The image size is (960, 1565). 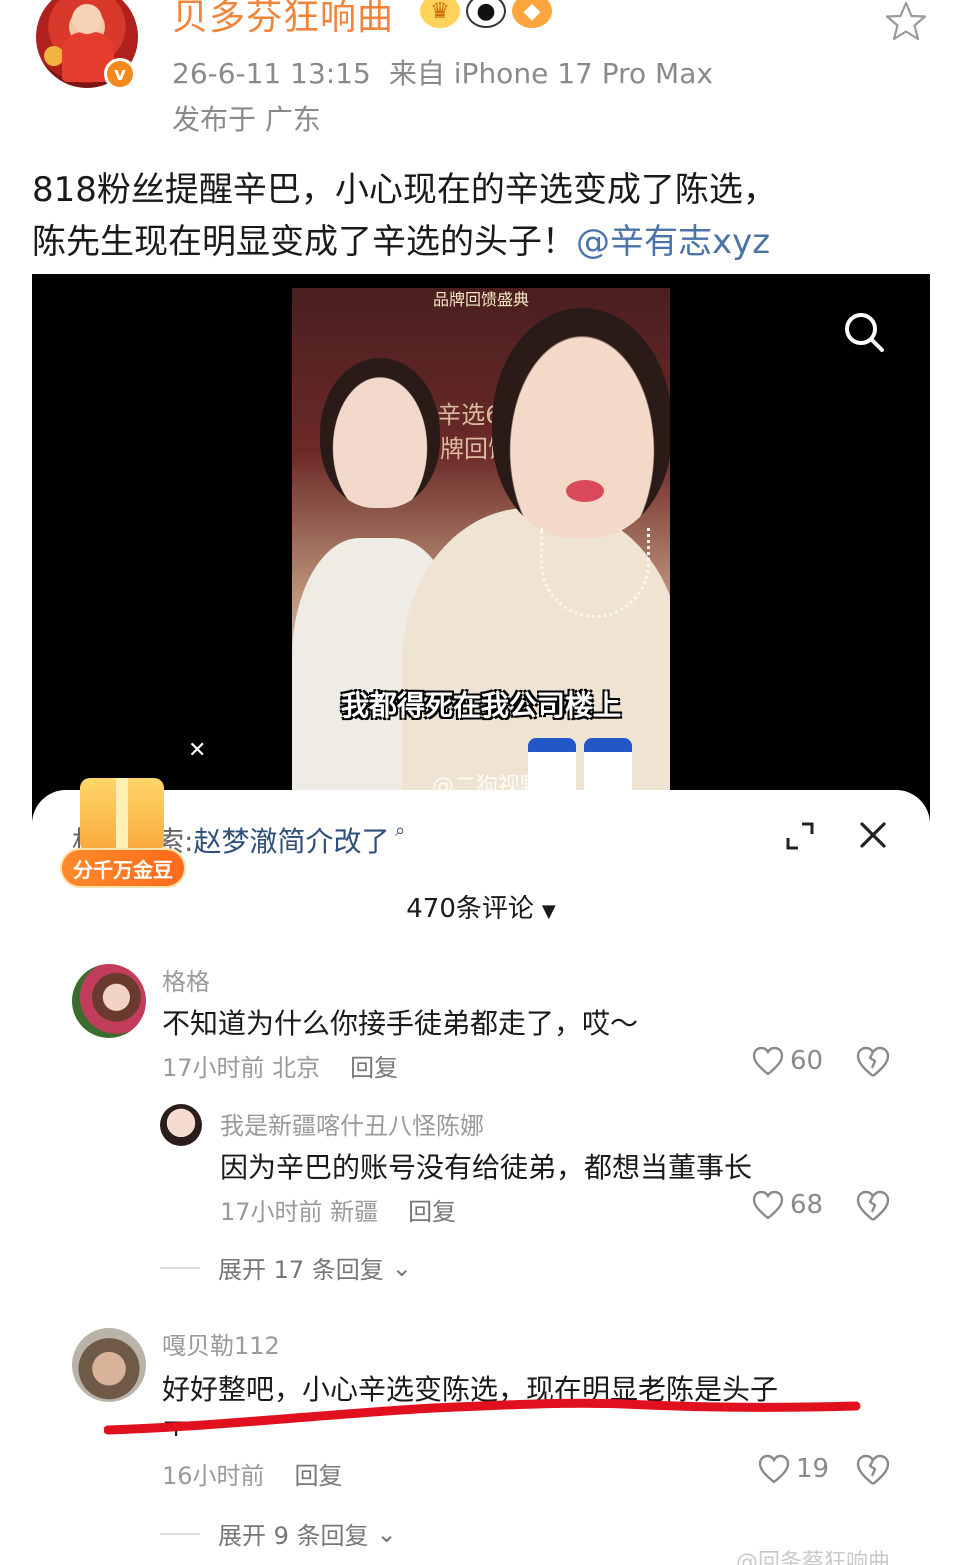 What do you see at coordinates (480, 299) in the screenshot?
I see `video-banner-text: 品牌回馈盛典` at bounding box center [480, 299].